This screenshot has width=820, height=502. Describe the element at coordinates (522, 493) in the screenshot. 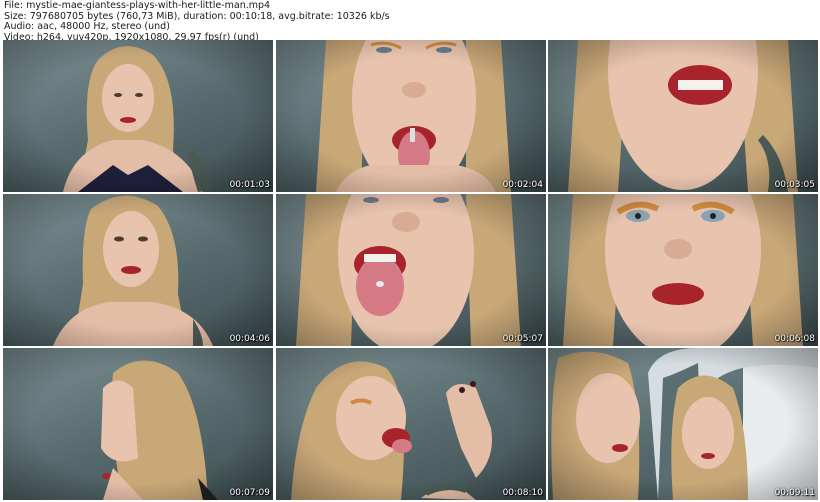

I see `thumbnail-timestamp: 00:08:10` at that location.